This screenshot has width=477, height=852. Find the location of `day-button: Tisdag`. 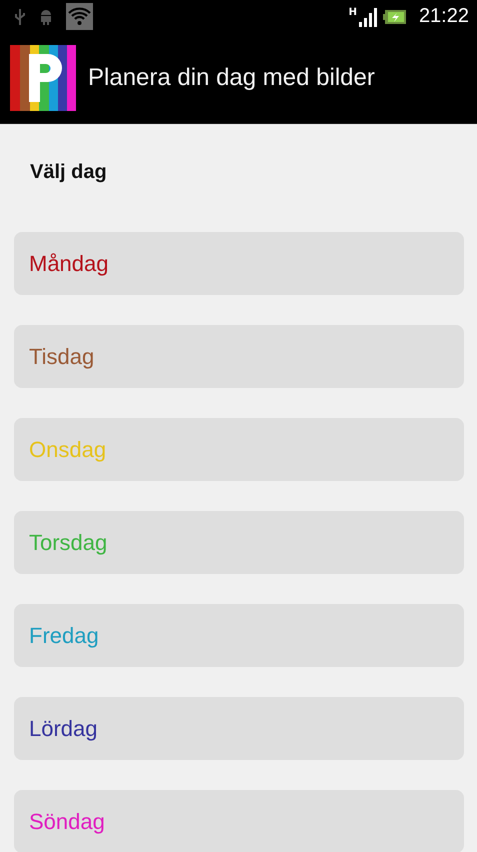

day-button: Tisdag is located at coordinates (239, 356).